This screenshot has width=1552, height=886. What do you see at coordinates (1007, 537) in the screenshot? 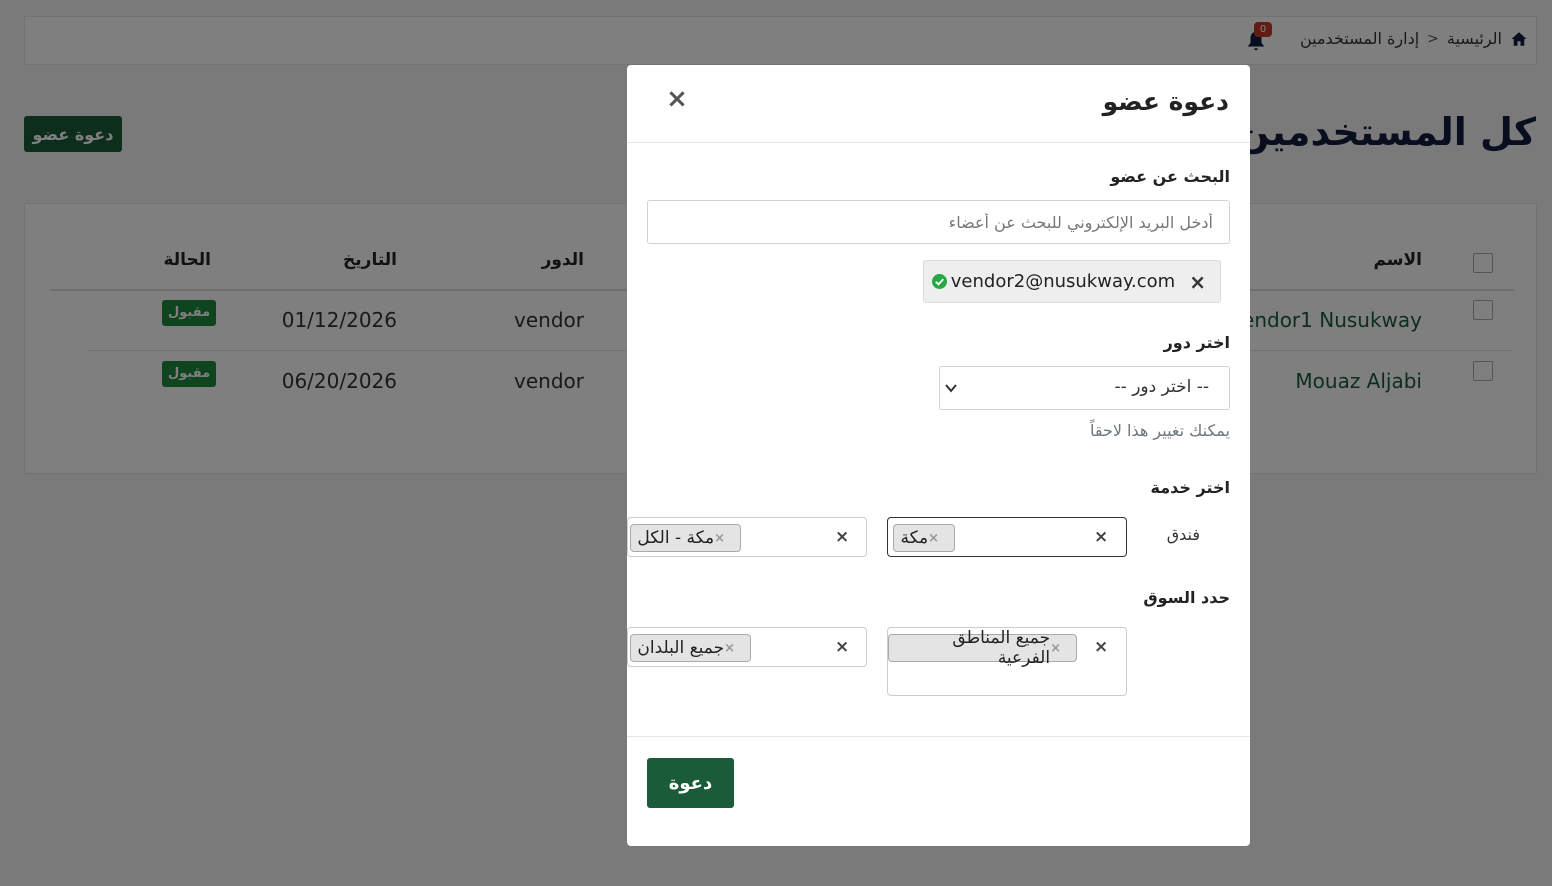
I see `service-city-select: × مكة ×` at bounding box center [1007, 537].